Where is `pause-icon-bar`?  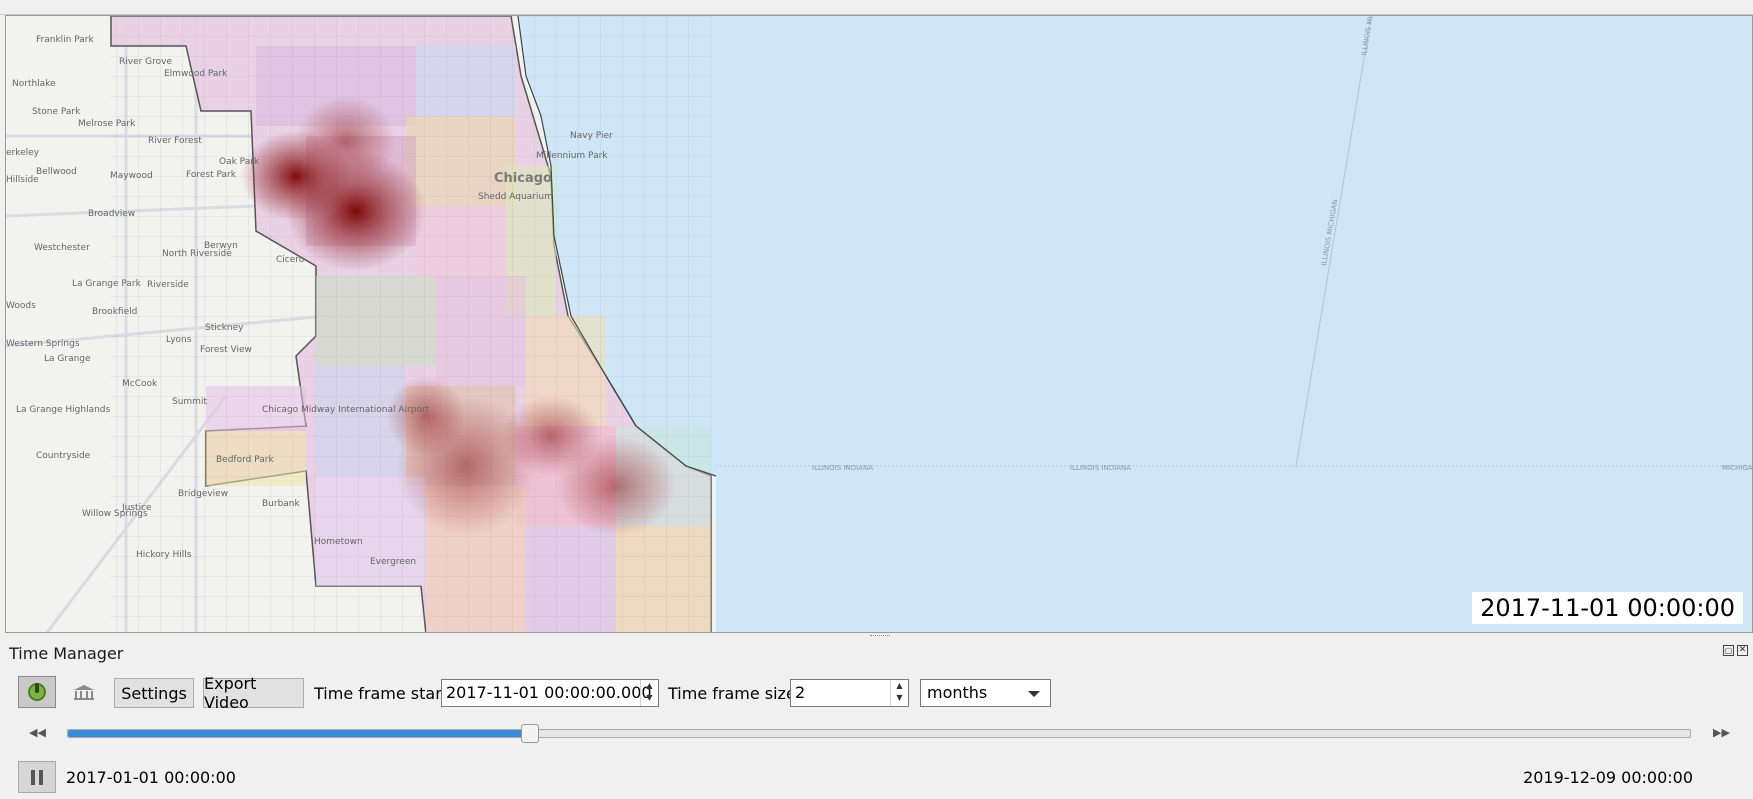
pause-icon-bar is located at coordinates (41, 777).